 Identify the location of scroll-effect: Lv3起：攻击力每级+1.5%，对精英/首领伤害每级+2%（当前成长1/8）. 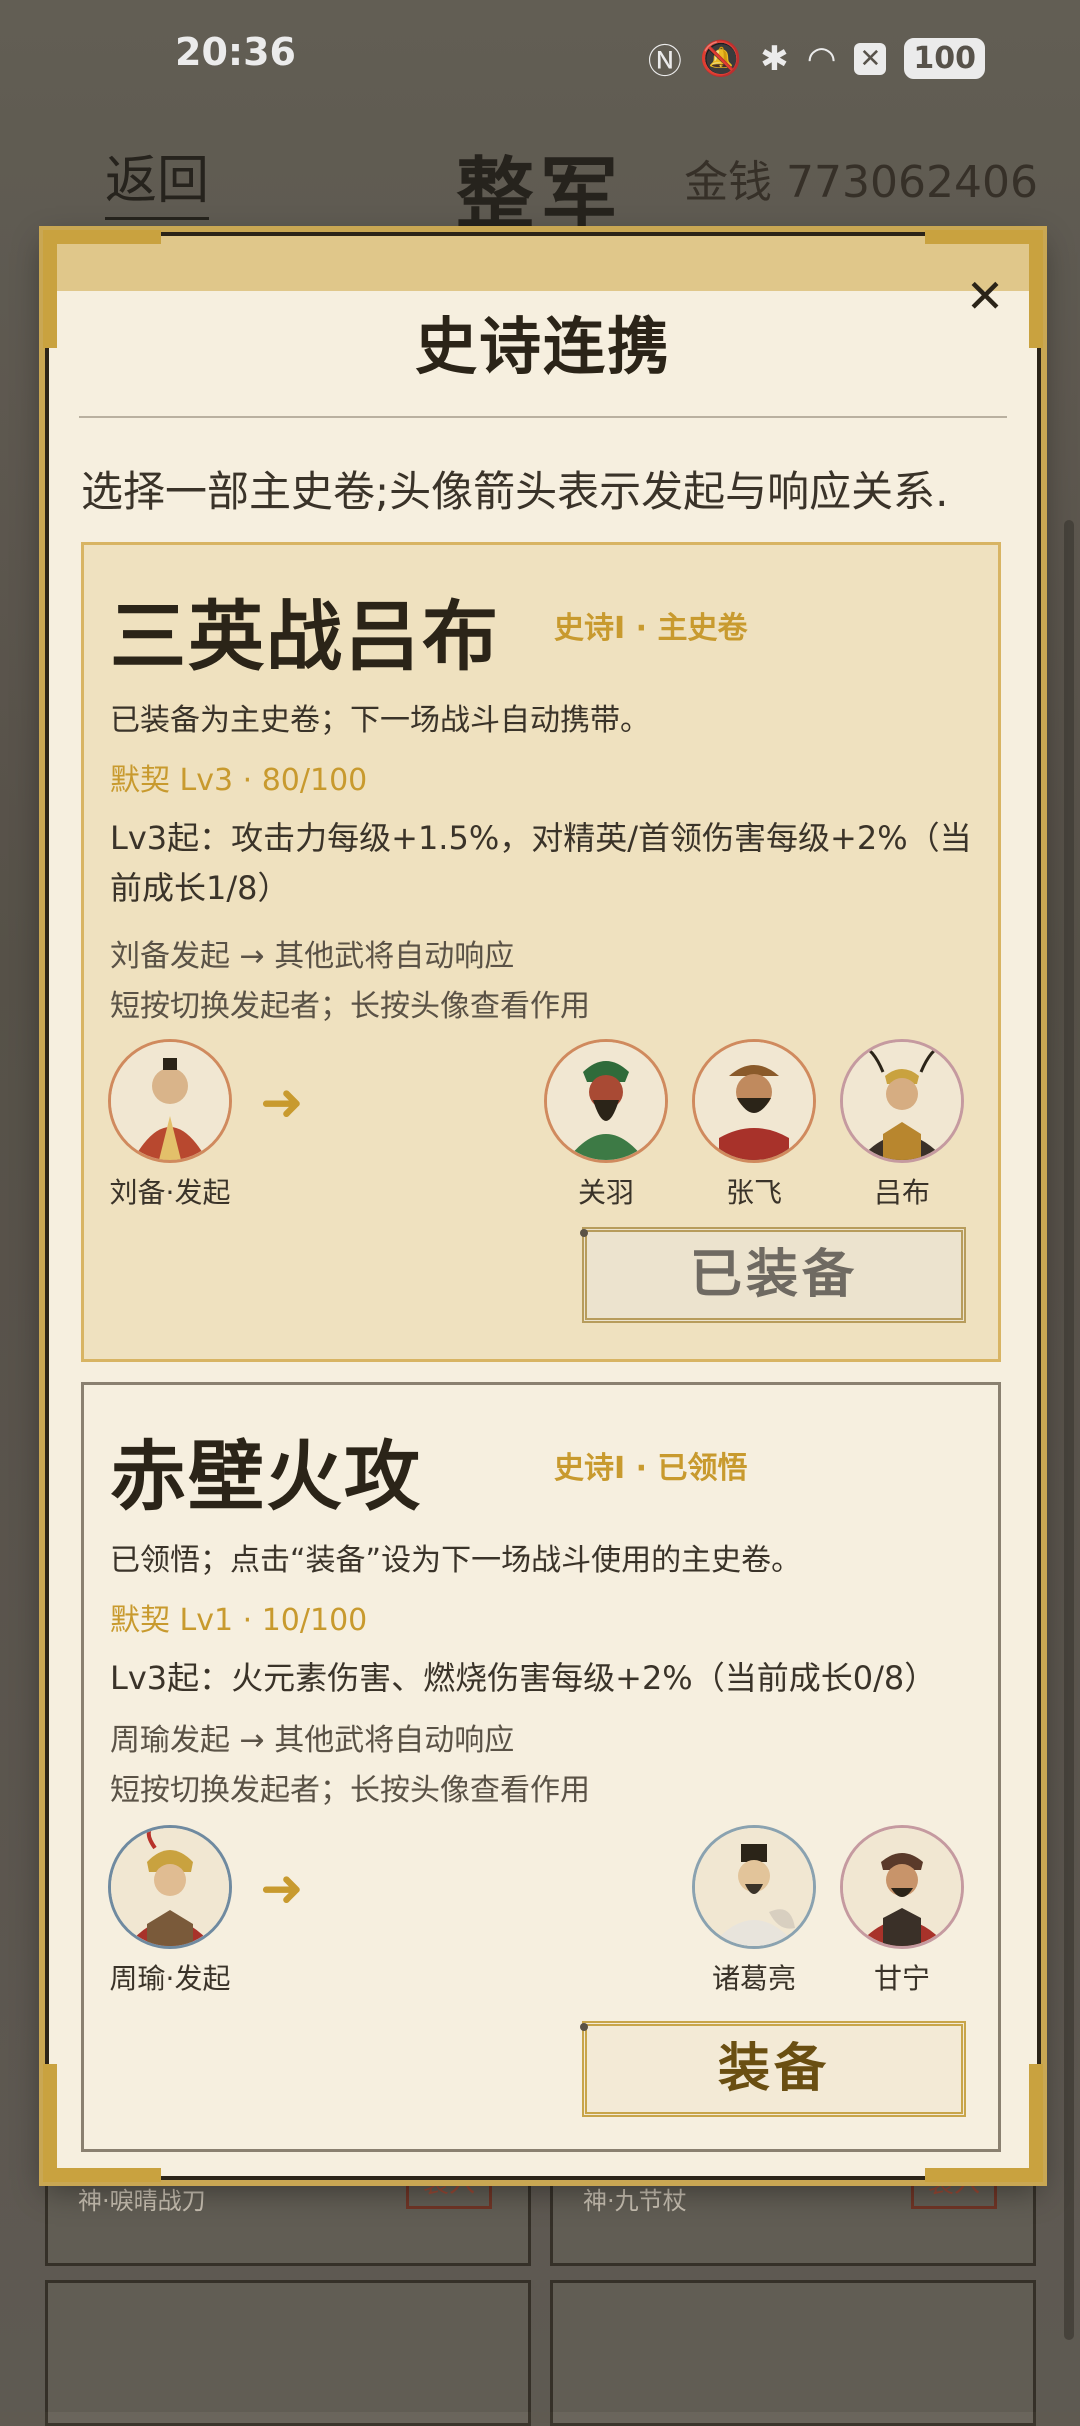
(541, 863).